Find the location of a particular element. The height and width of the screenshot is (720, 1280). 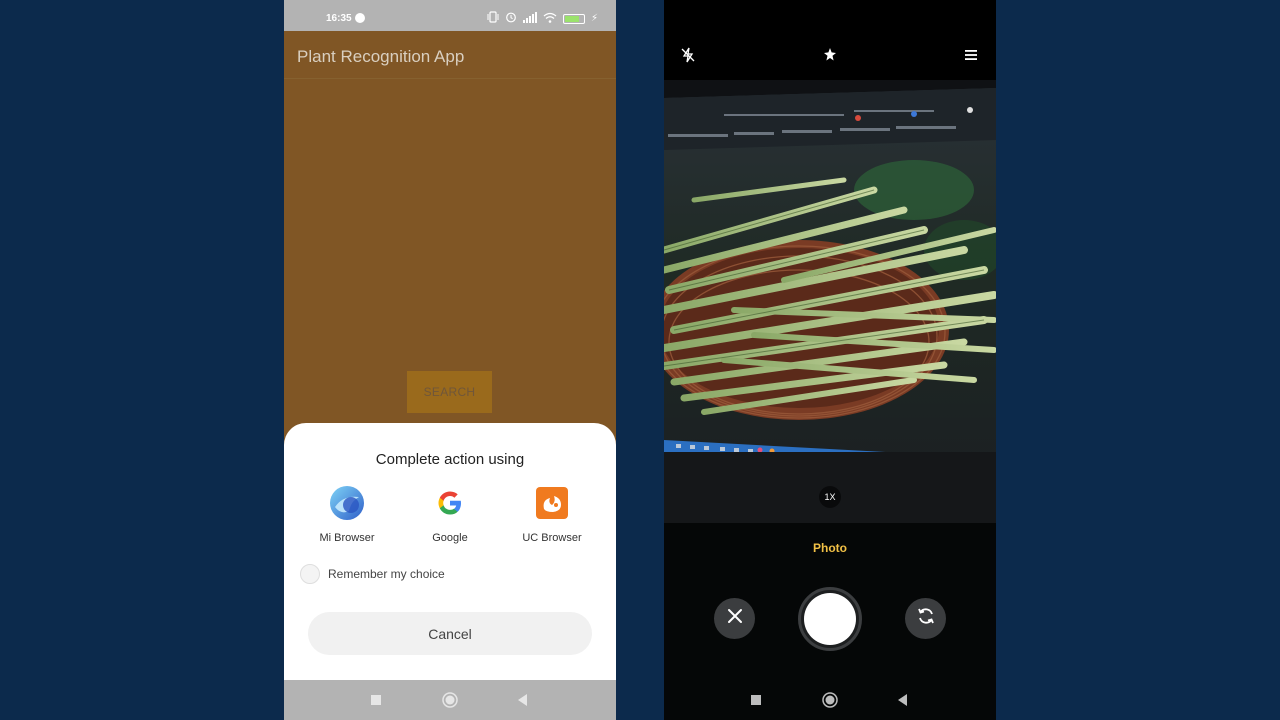

search-button: SEARCH is located at coordinates (449, 392).